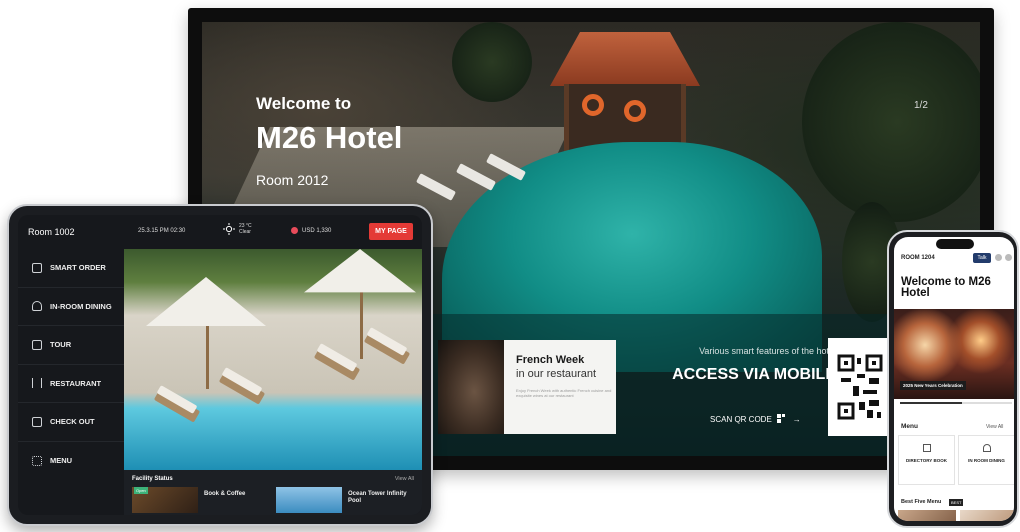  What do you see at coordinates (383, 498) in the screenshot?
I see `facility-name: Ocean Tower Infinity Pool` at bounding box center [383, 498].